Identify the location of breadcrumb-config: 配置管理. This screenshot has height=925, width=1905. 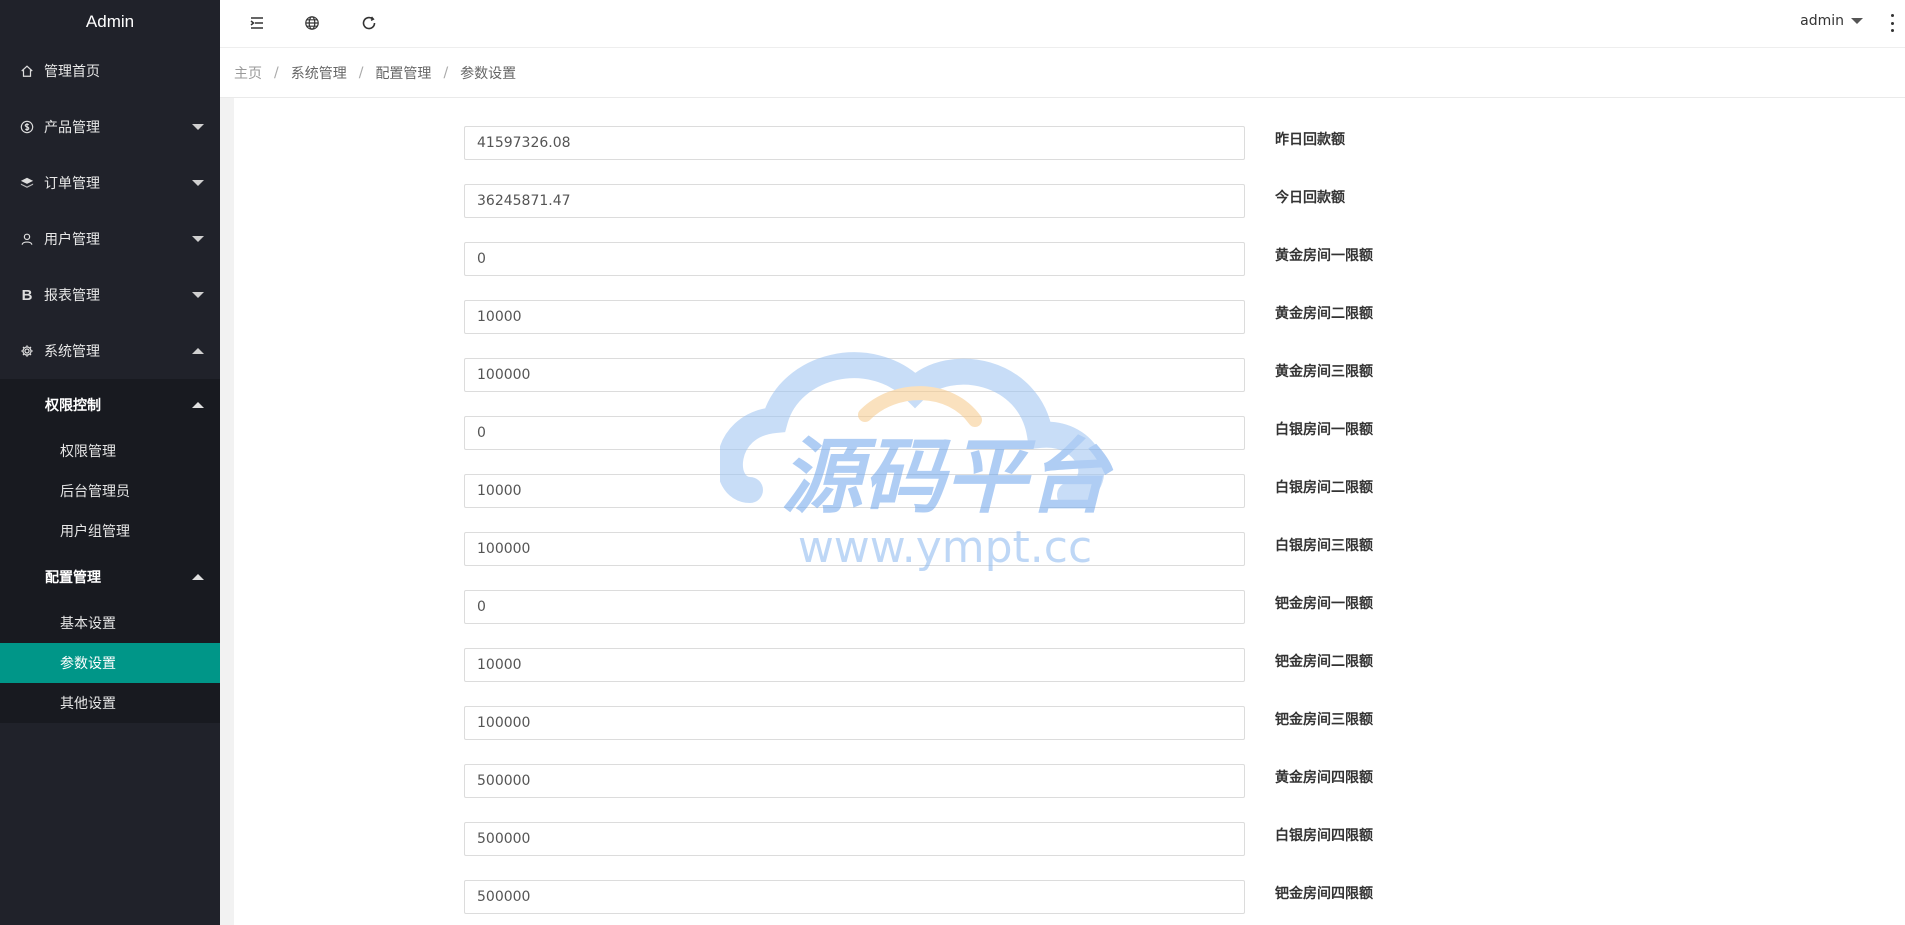
(403, 73).